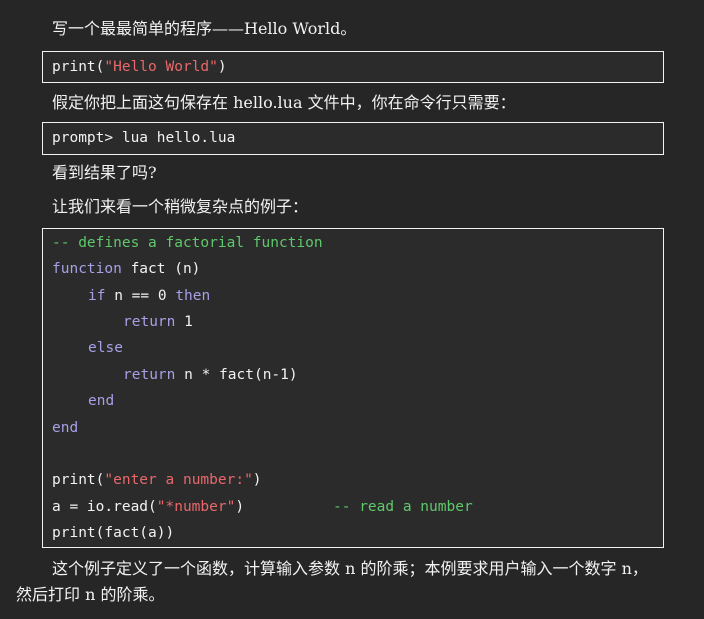 The width and height of the screenshot is (704, 619). Describe the element at coordinates (284, 102) in the screenshot. I see `save-instruction-text: 假定你把上面这句保存在 hello.lua 文件中，你在命令行只需要：` at that location.